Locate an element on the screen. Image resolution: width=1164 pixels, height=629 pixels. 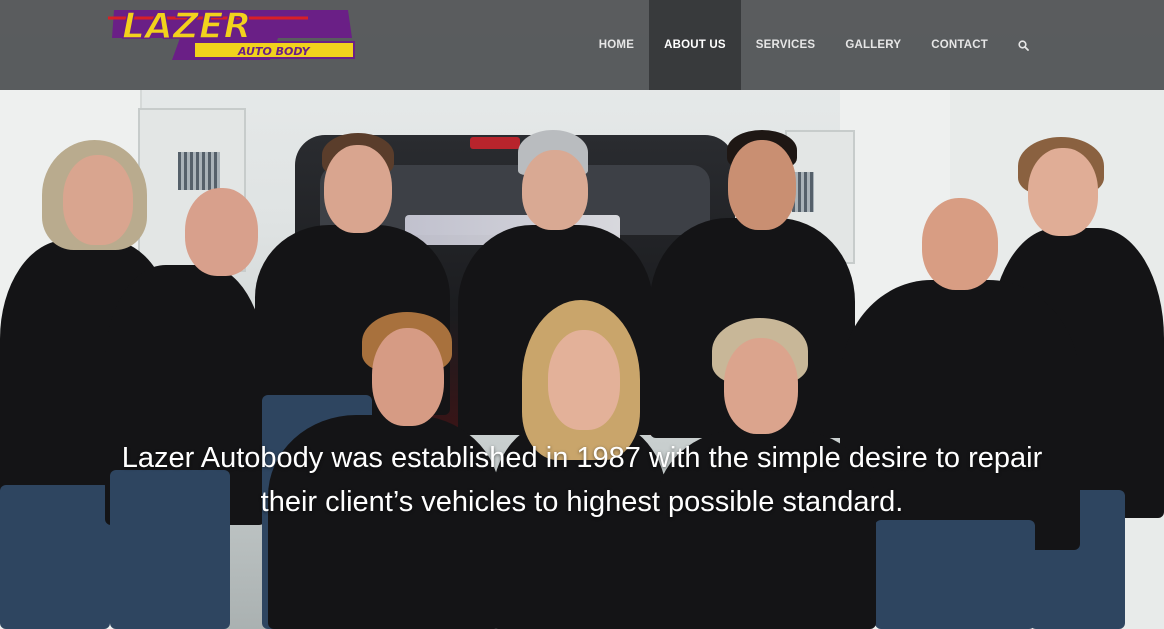
logo-graphic: LAZER AUTO BODY is located at coordinates (231, 32).